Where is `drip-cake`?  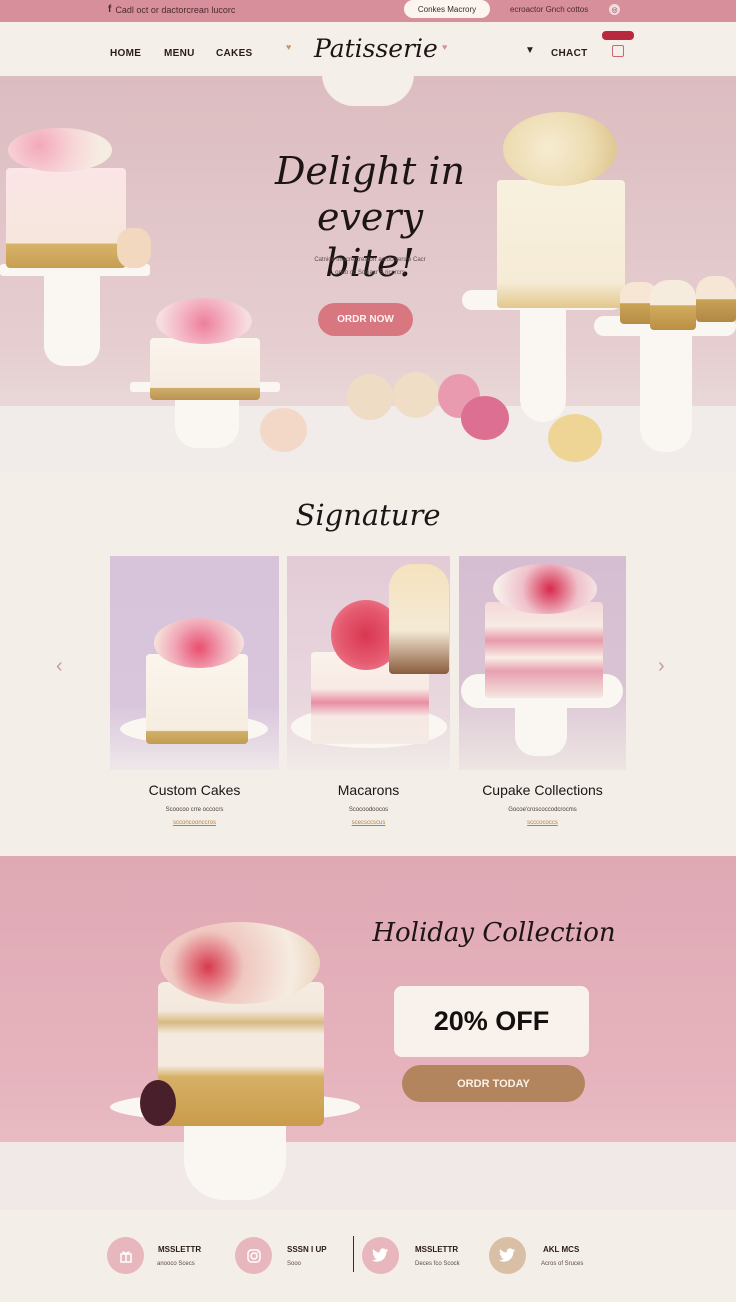 drip-cake is located at coordinates (66, 218).